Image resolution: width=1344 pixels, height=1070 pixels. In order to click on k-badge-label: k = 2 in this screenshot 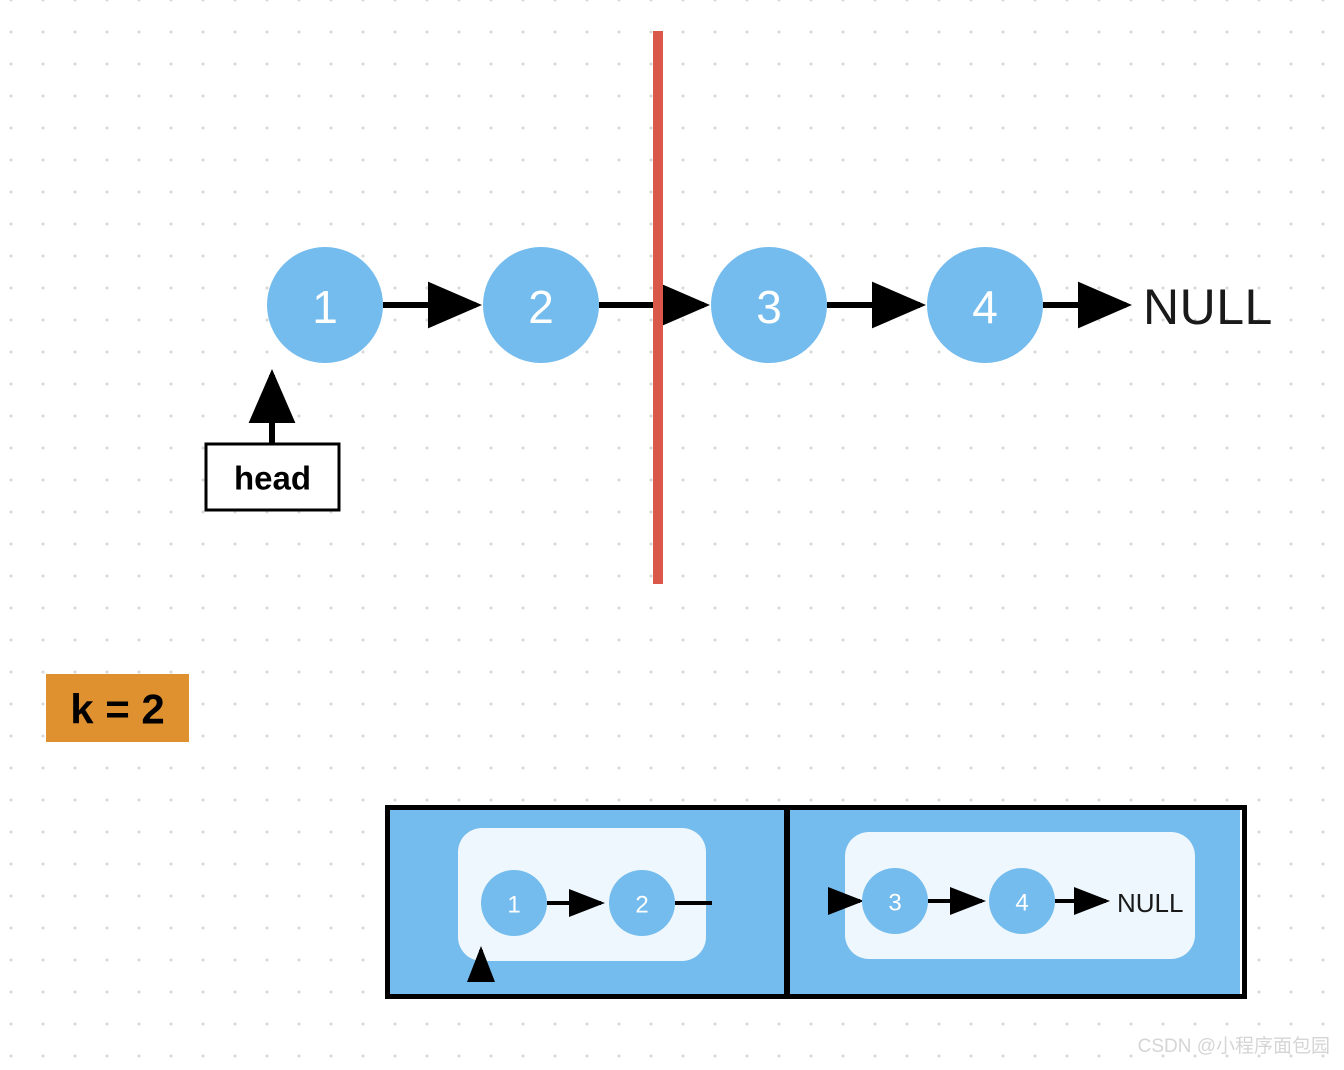, I will do `click(117, 709)`.